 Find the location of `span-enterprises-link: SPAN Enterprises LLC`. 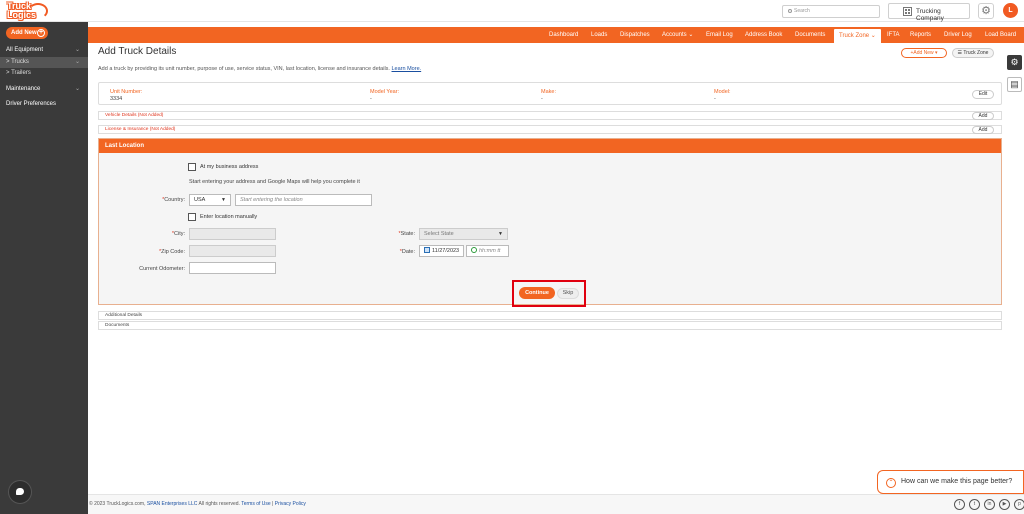

span-enterprises-link: SPAN Enterprises LLC is located at coordinates (172, 504).